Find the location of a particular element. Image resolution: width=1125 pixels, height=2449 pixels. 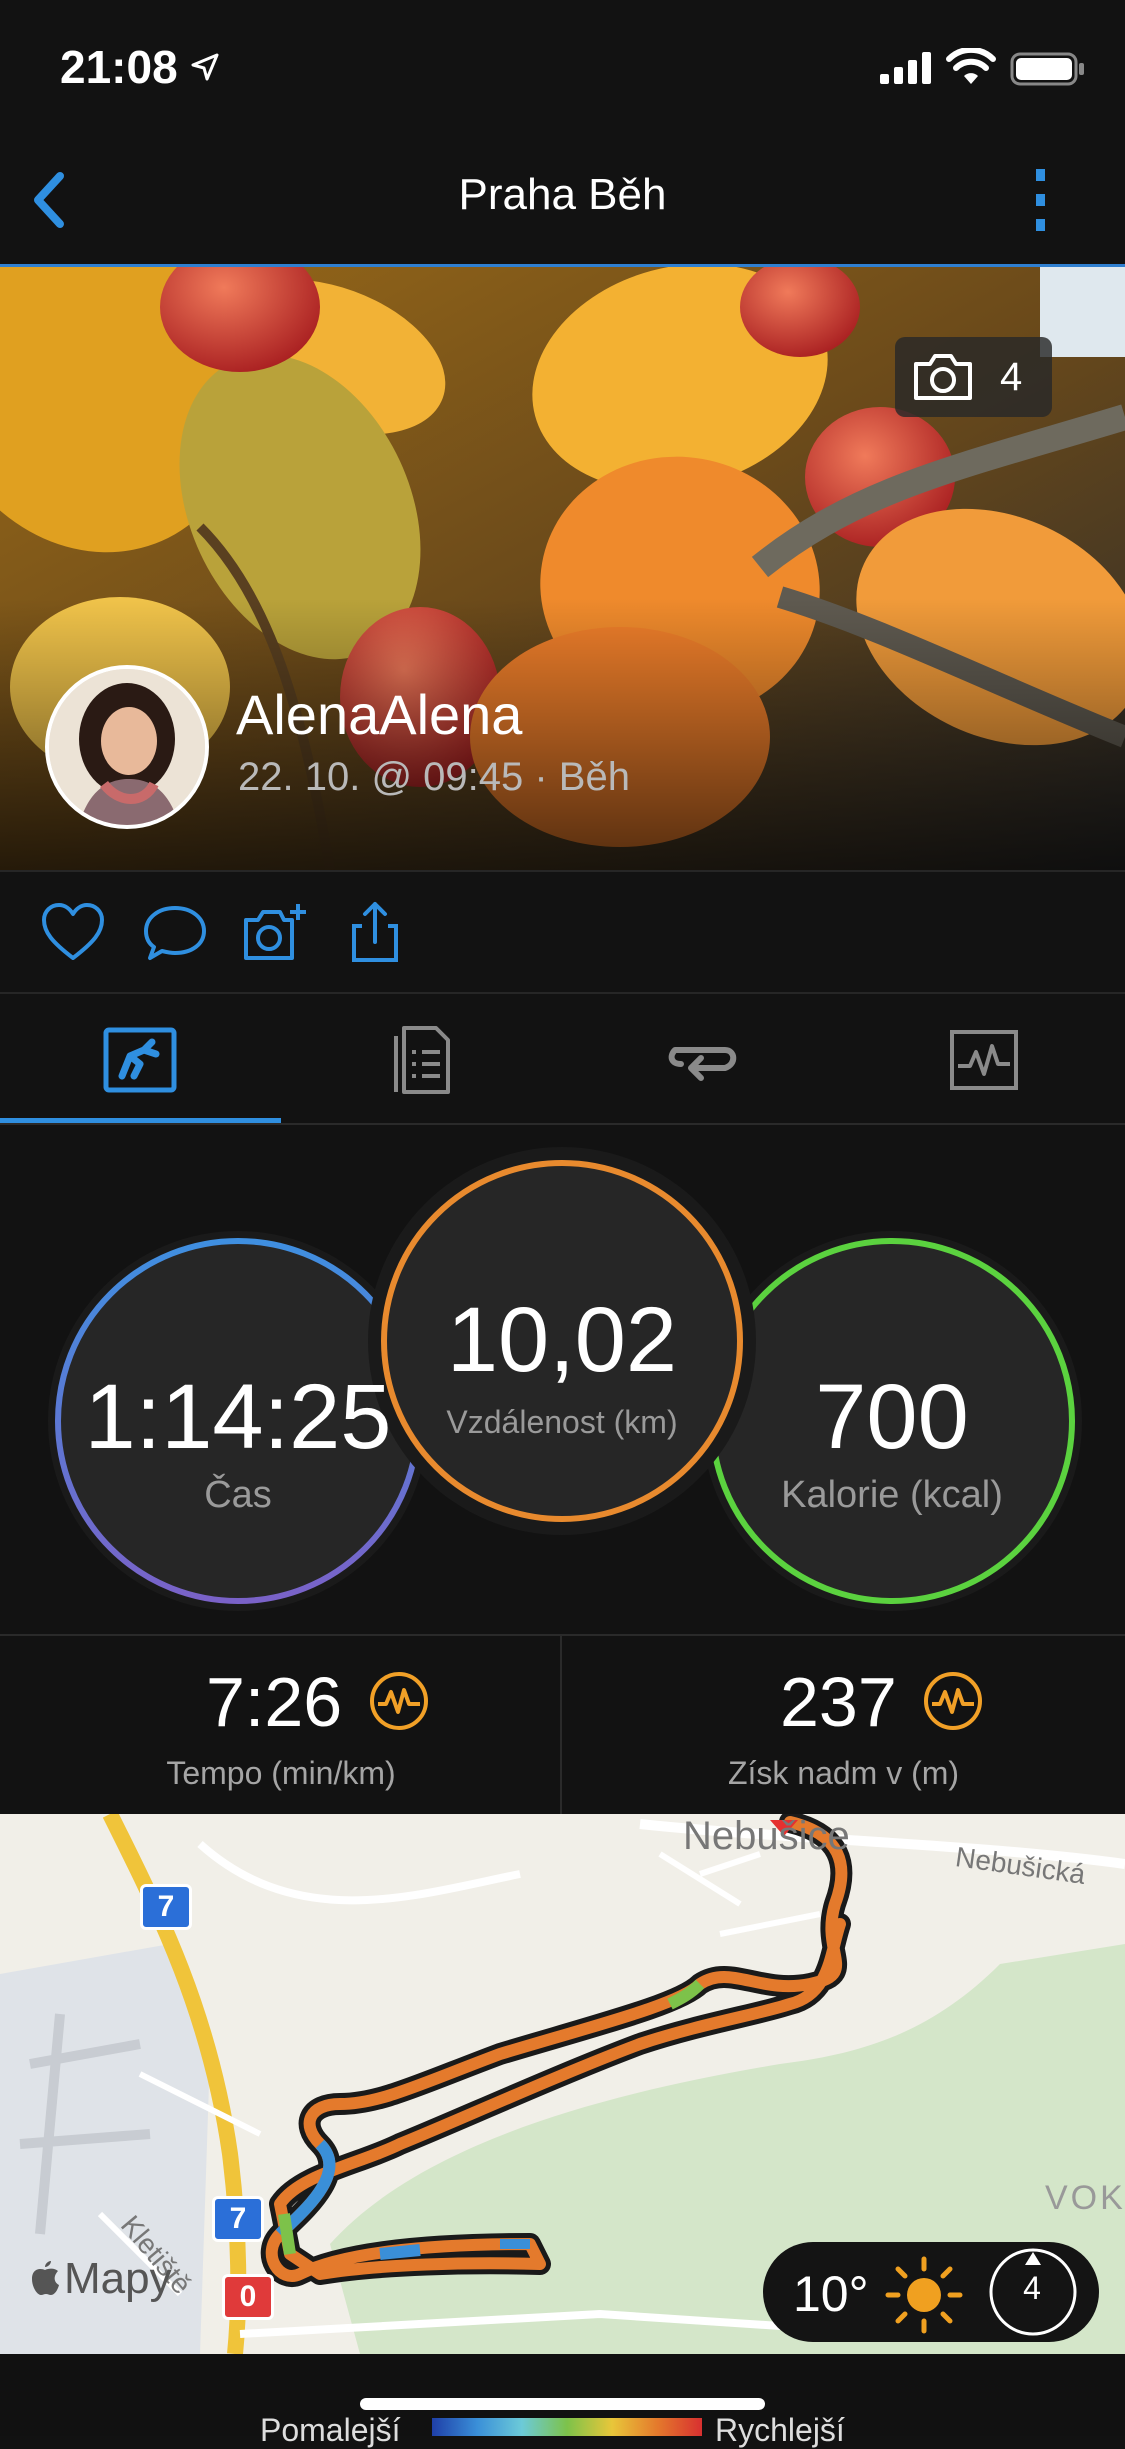

map-attribution: Mapy is located at coordinates (118, 2278).